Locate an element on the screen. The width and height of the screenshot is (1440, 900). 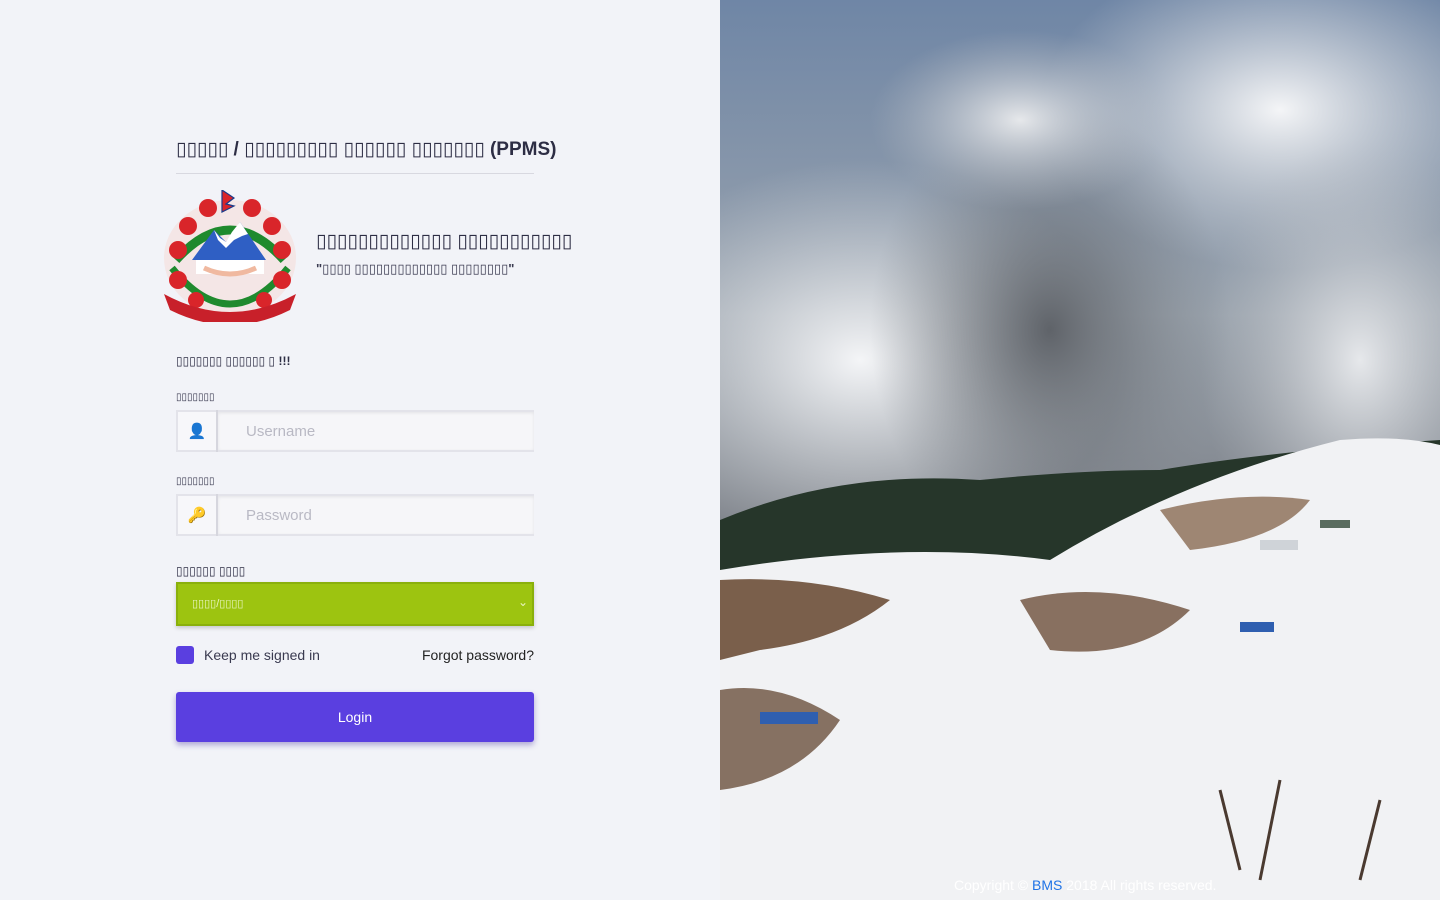
welcome-message: ▯▯▯▯▯▯▯ ▯▯▯▯▯▯ ▯ !!! is located at coordinates (233, 361).